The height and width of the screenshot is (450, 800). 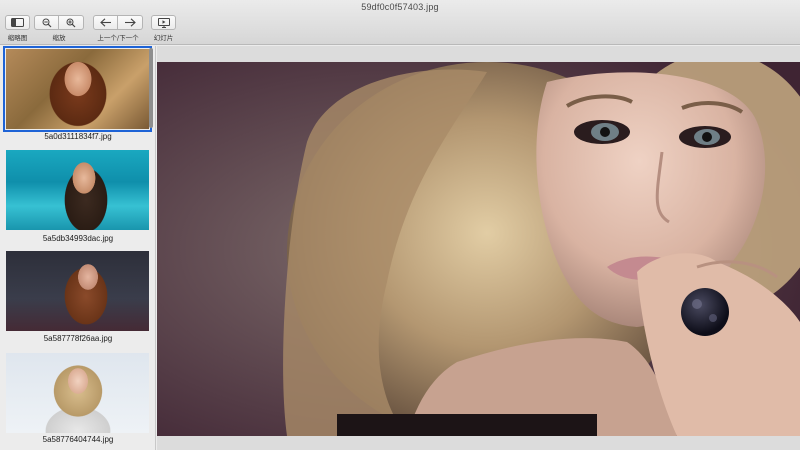 I want to click on thumbnail-filename: 5a0d3111834f7.jpg, so click(x=78, y=136).